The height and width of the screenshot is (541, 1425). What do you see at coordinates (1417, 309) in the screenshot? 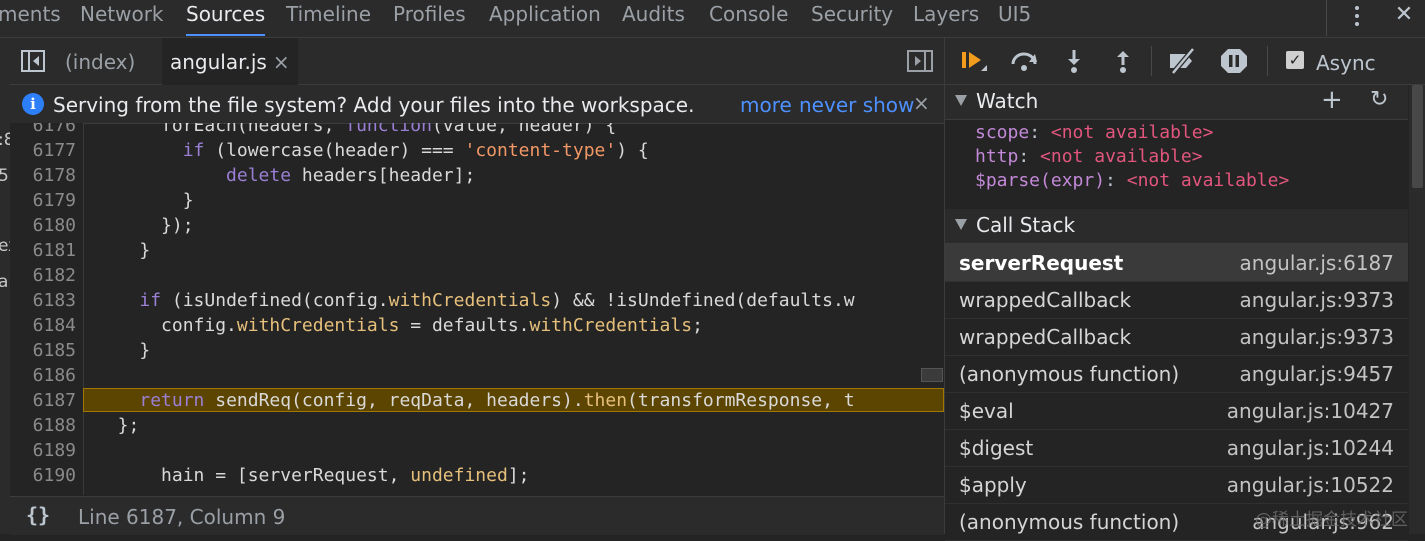
I see `vertical-scrollbar` at bounding box center [1417, 309].